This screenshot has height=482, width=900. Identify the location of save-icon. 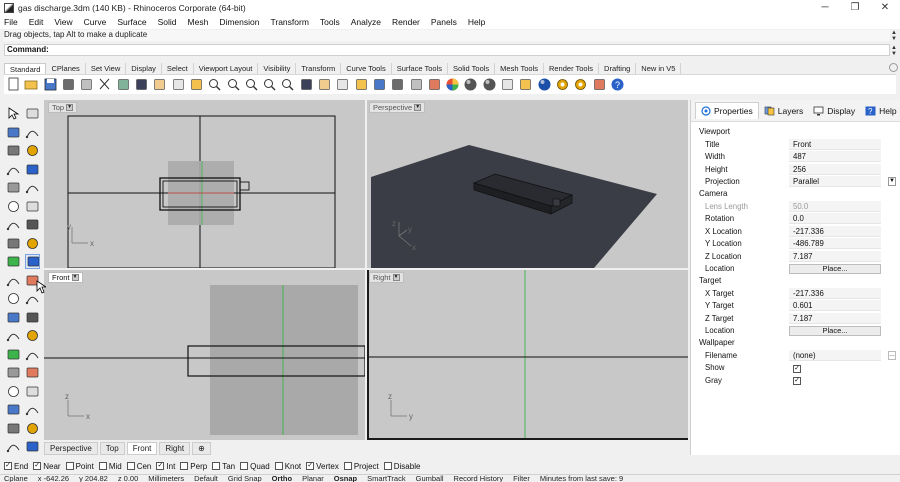
(50, 84).